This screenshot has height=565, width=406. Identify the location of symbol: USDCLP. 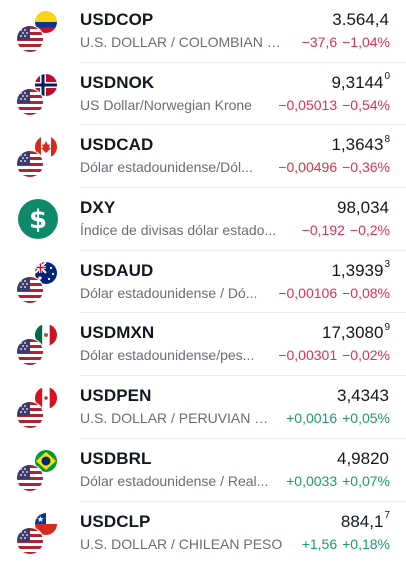
(115, 521).